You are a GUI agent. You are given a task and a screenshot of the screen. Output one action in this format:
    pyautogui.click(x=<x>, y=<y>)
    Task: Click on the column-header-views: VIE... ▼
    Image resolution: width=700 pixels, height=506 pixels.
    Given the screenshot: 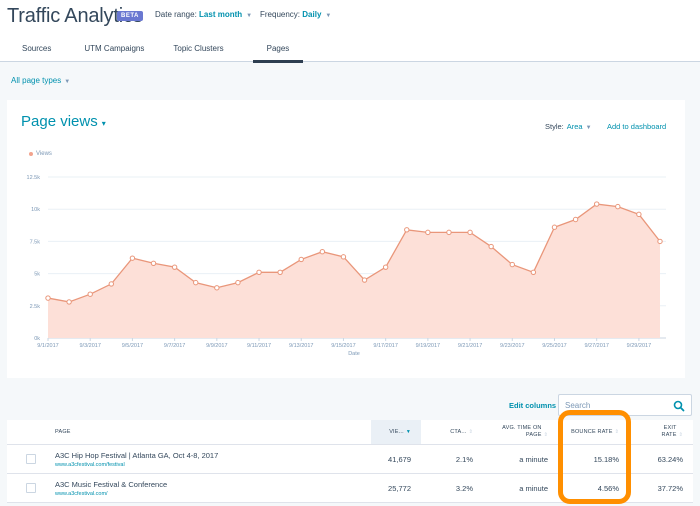 What is the action you would take?
    pyautogui.click(x=396, y=432)
    